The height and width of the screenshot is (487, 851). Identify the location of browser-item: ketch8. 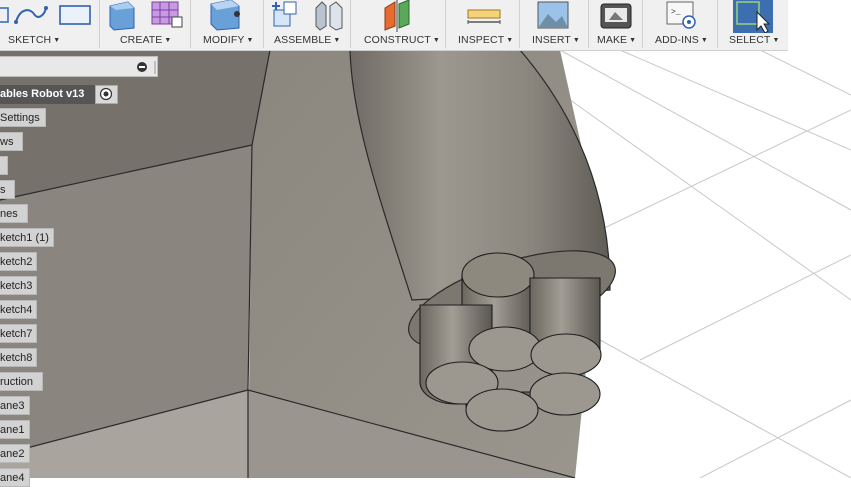
(18, 357).